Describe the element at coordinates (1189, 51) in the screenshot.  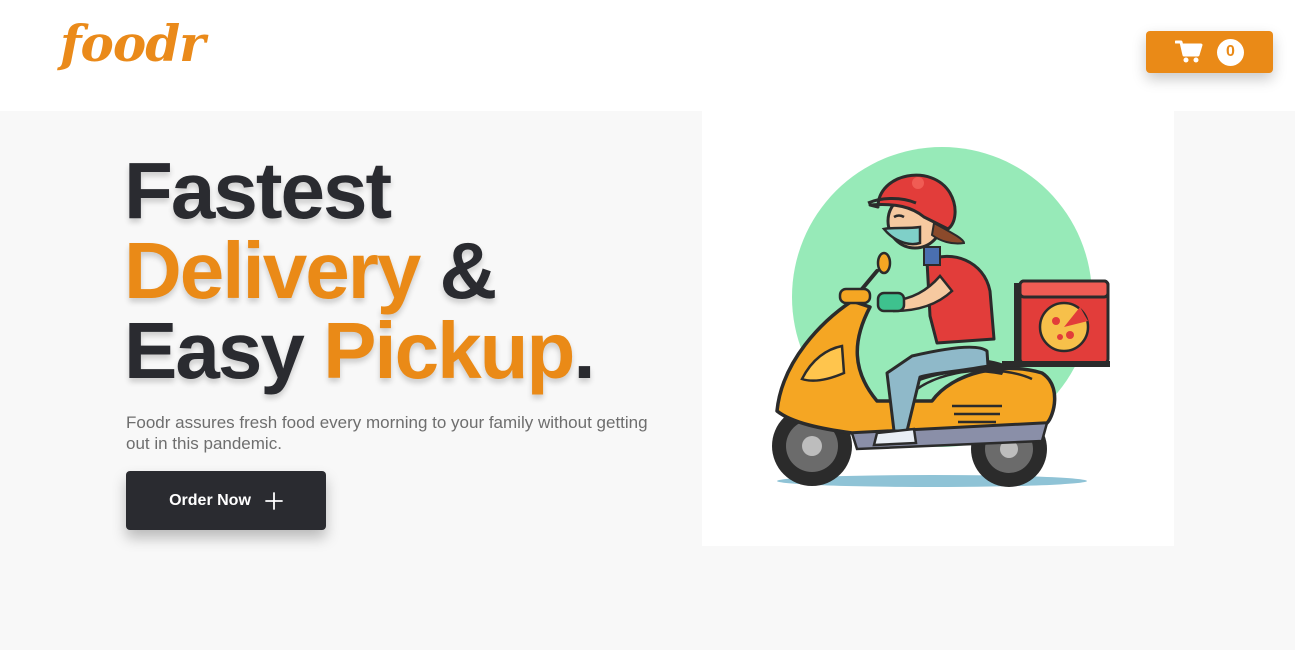
I see `shopping-cart-icon` at that location.